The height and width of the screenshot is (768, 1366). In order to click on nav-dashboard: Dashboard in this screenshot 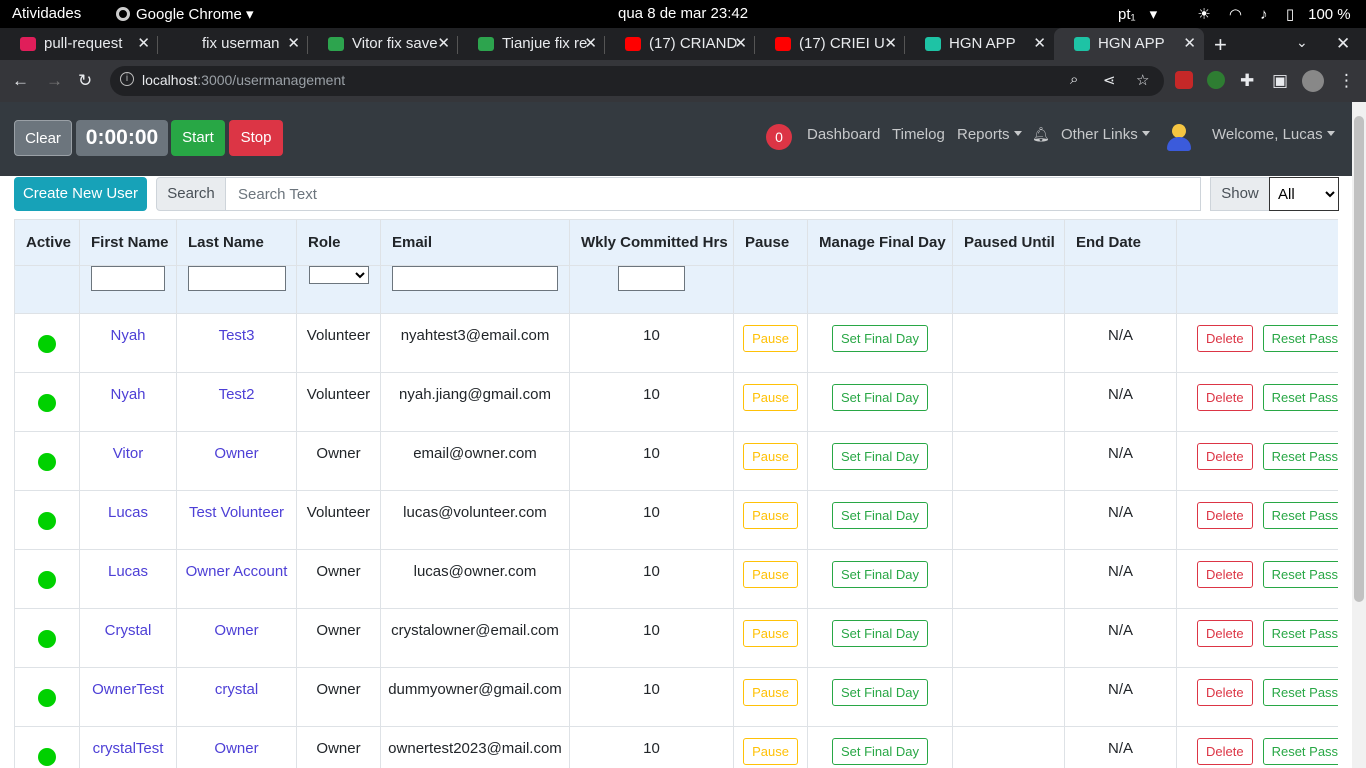, I will do `click(843, 134)`.